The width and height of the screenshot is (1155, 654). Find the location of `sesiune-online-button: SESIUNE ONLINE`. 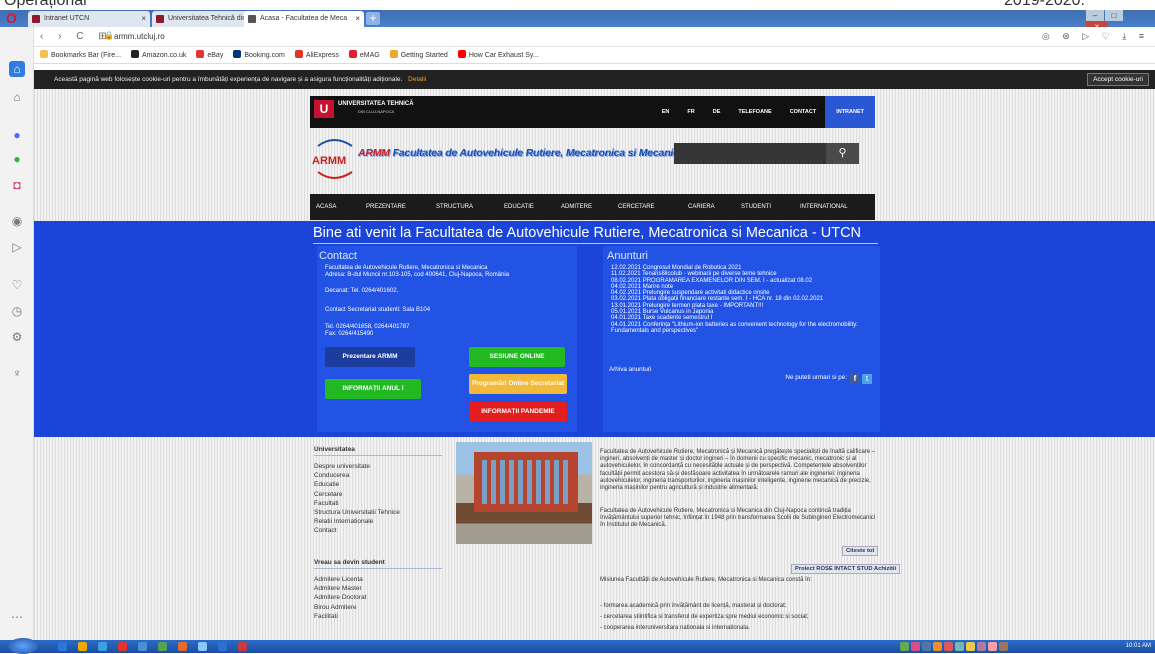

sesiune-online-button: SESIUNE ONLINE is located at coordinates (517, 357).